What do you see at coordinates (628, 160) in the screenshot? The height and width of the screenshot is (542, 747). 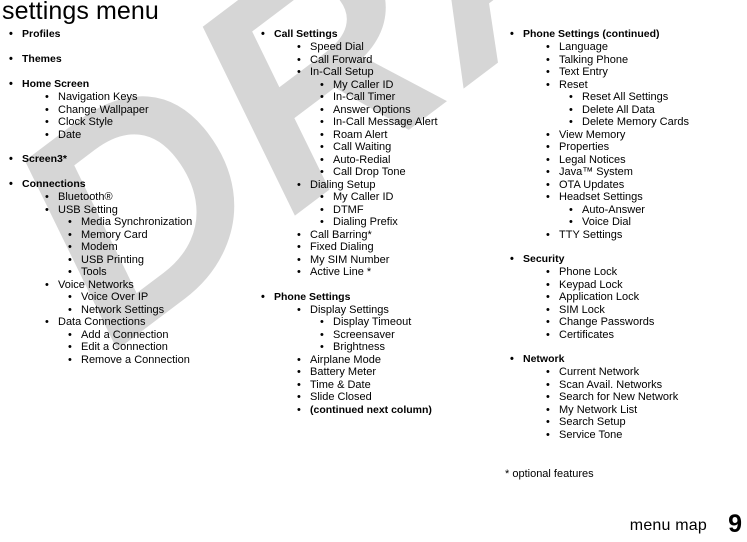 I see `menu-item: • Legal Notices` at bounding box center [628, 160].